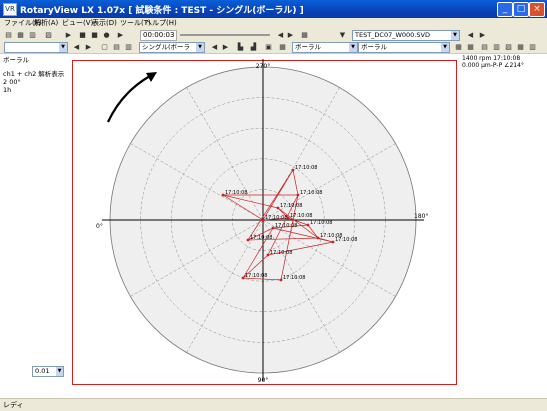 The height and width of the screenshot is (411, 547). I want to click on open-icon: ▤, so click(8, 35).